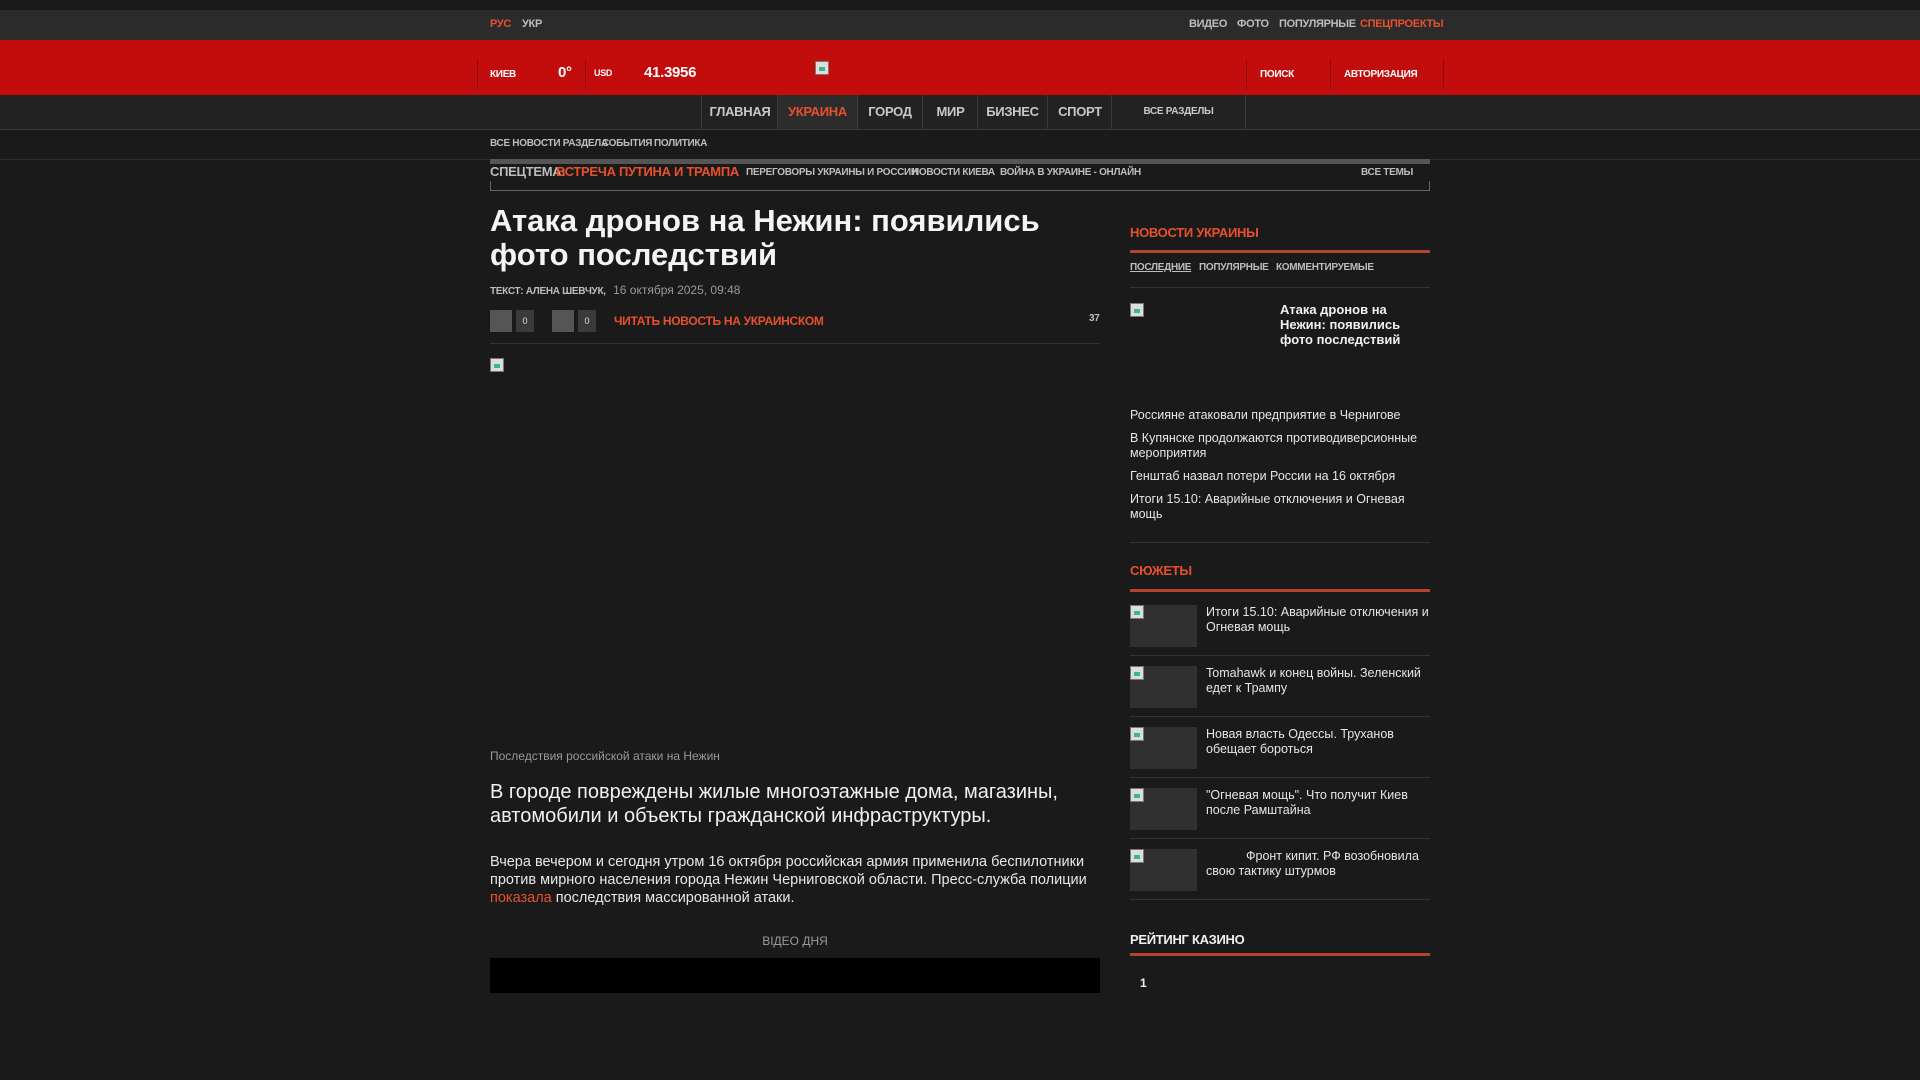 Image resolution: width=1920 pixels, height=1080 pixels. I want to click on nav-home: ГЛАВНАЯ, so click(739, 112).